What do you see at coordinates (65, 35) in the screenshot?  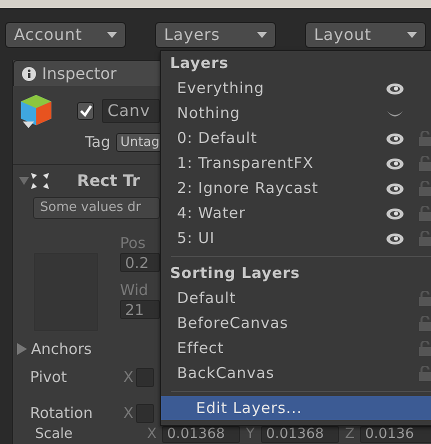 I see `toolbar-dropdown: Account` at bounding box center [65, 35].